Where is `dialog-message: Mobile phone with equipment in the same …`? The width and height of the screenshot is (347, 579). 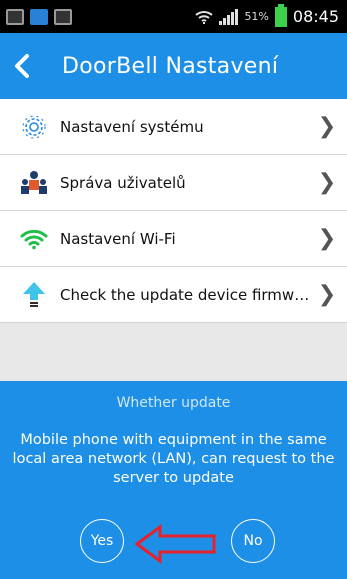 dialog-message: Mobile phone with equipment in the same … is located at coordinates (173, 459).